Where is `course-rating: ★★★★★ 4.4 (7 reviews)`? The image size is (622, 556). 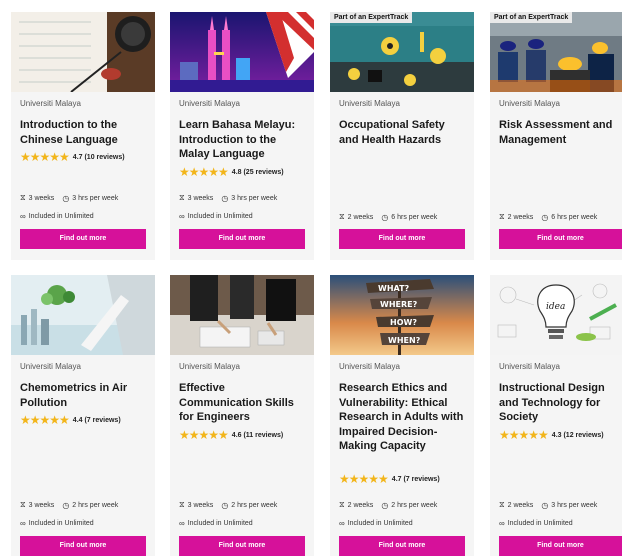
course-rating: ★★★★★ 4.4 (7 reviews) is located at coordinates (70, 420).